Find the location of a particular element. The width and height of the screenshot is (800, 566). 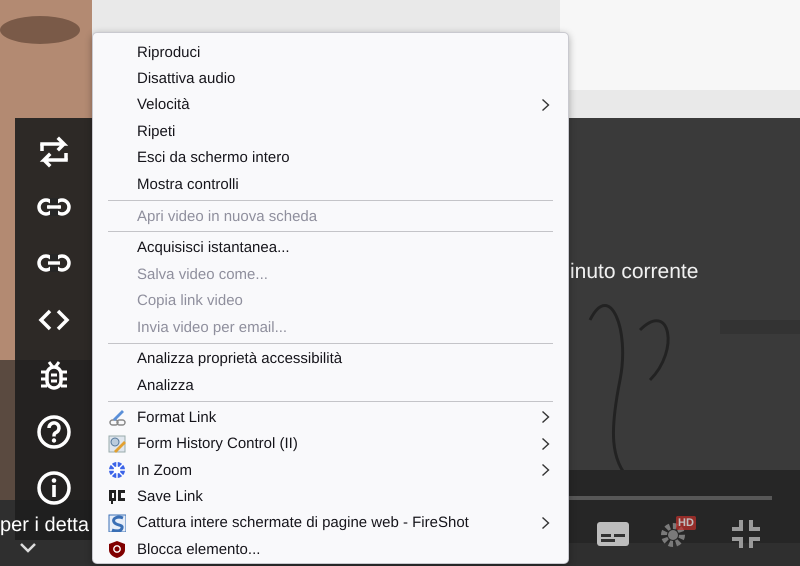

menu-item: Analizza proprietà accessibilità is located at coordinates (330, 359).